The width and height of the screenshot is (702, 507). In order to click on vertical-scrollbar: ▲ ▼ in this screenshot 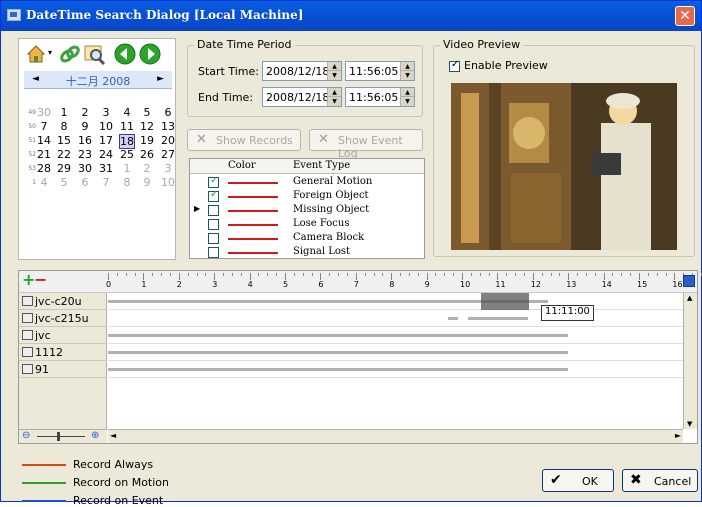, I will do `click(690, 361)`.